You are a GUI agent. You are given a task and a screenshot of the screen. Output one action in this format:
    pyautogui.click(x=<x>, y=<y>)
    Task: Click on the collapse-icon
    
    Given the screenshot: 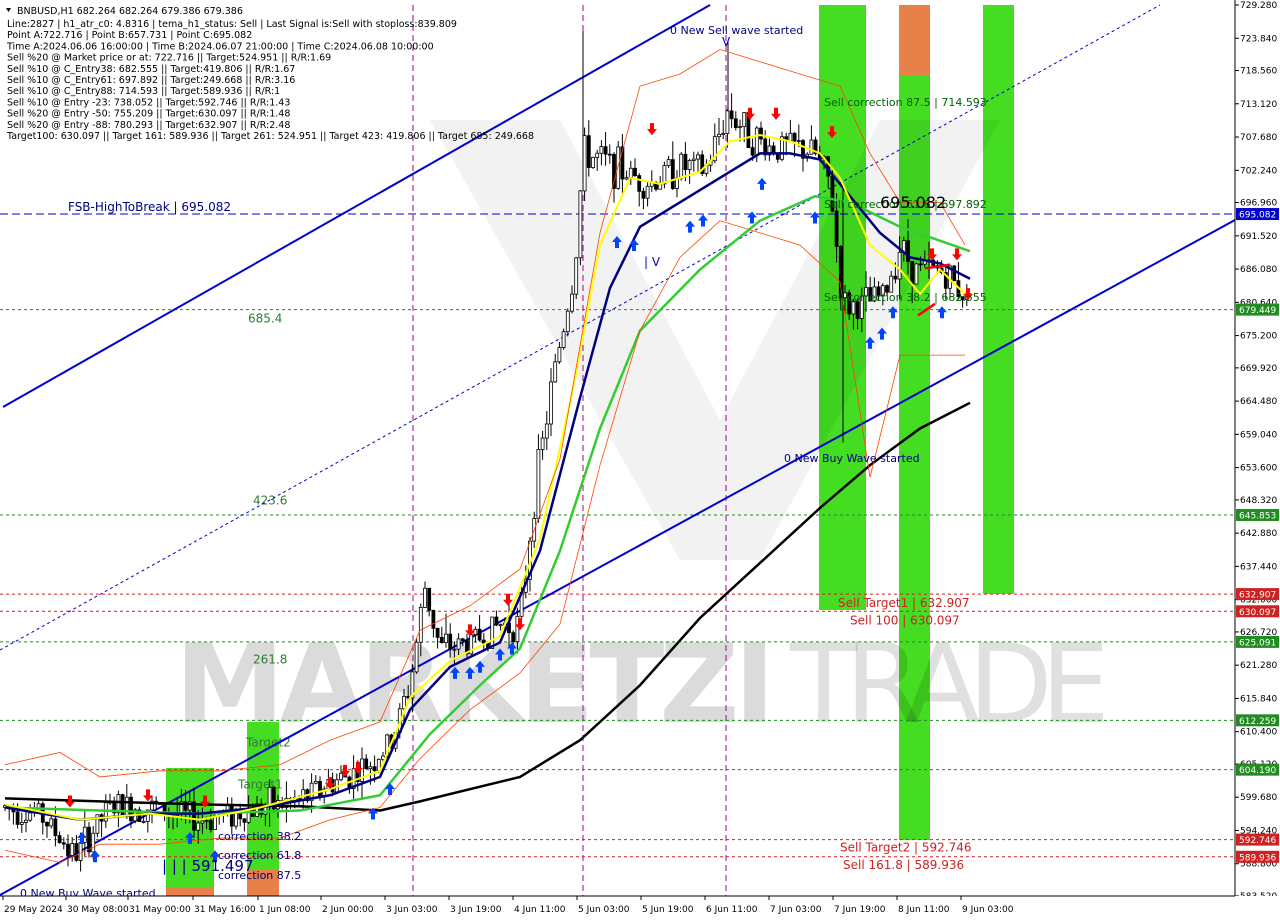 What is the action you would take?
    pyautogui.click(x=8, y=10)
    